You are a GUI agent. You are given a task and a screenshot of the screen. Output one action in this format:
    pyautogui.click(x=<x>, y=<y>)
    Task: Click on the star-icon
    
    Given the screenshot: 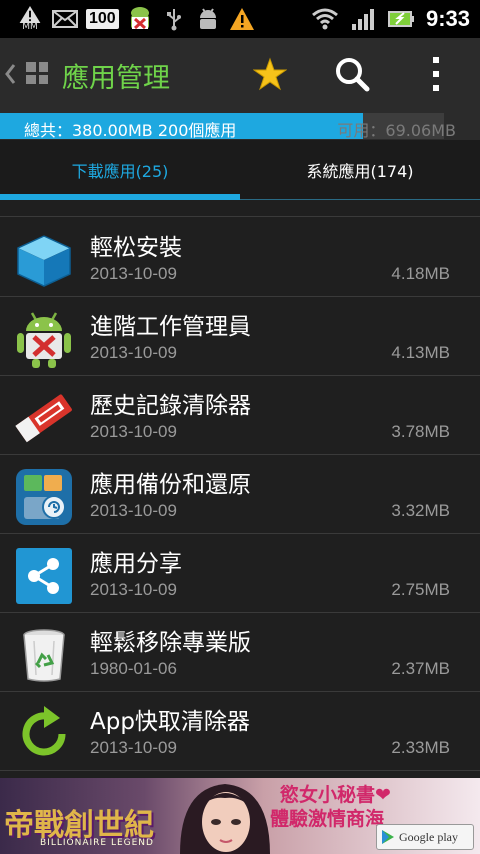 What is the action you would take?
    pyautogui.click(x=270, y=74)
    